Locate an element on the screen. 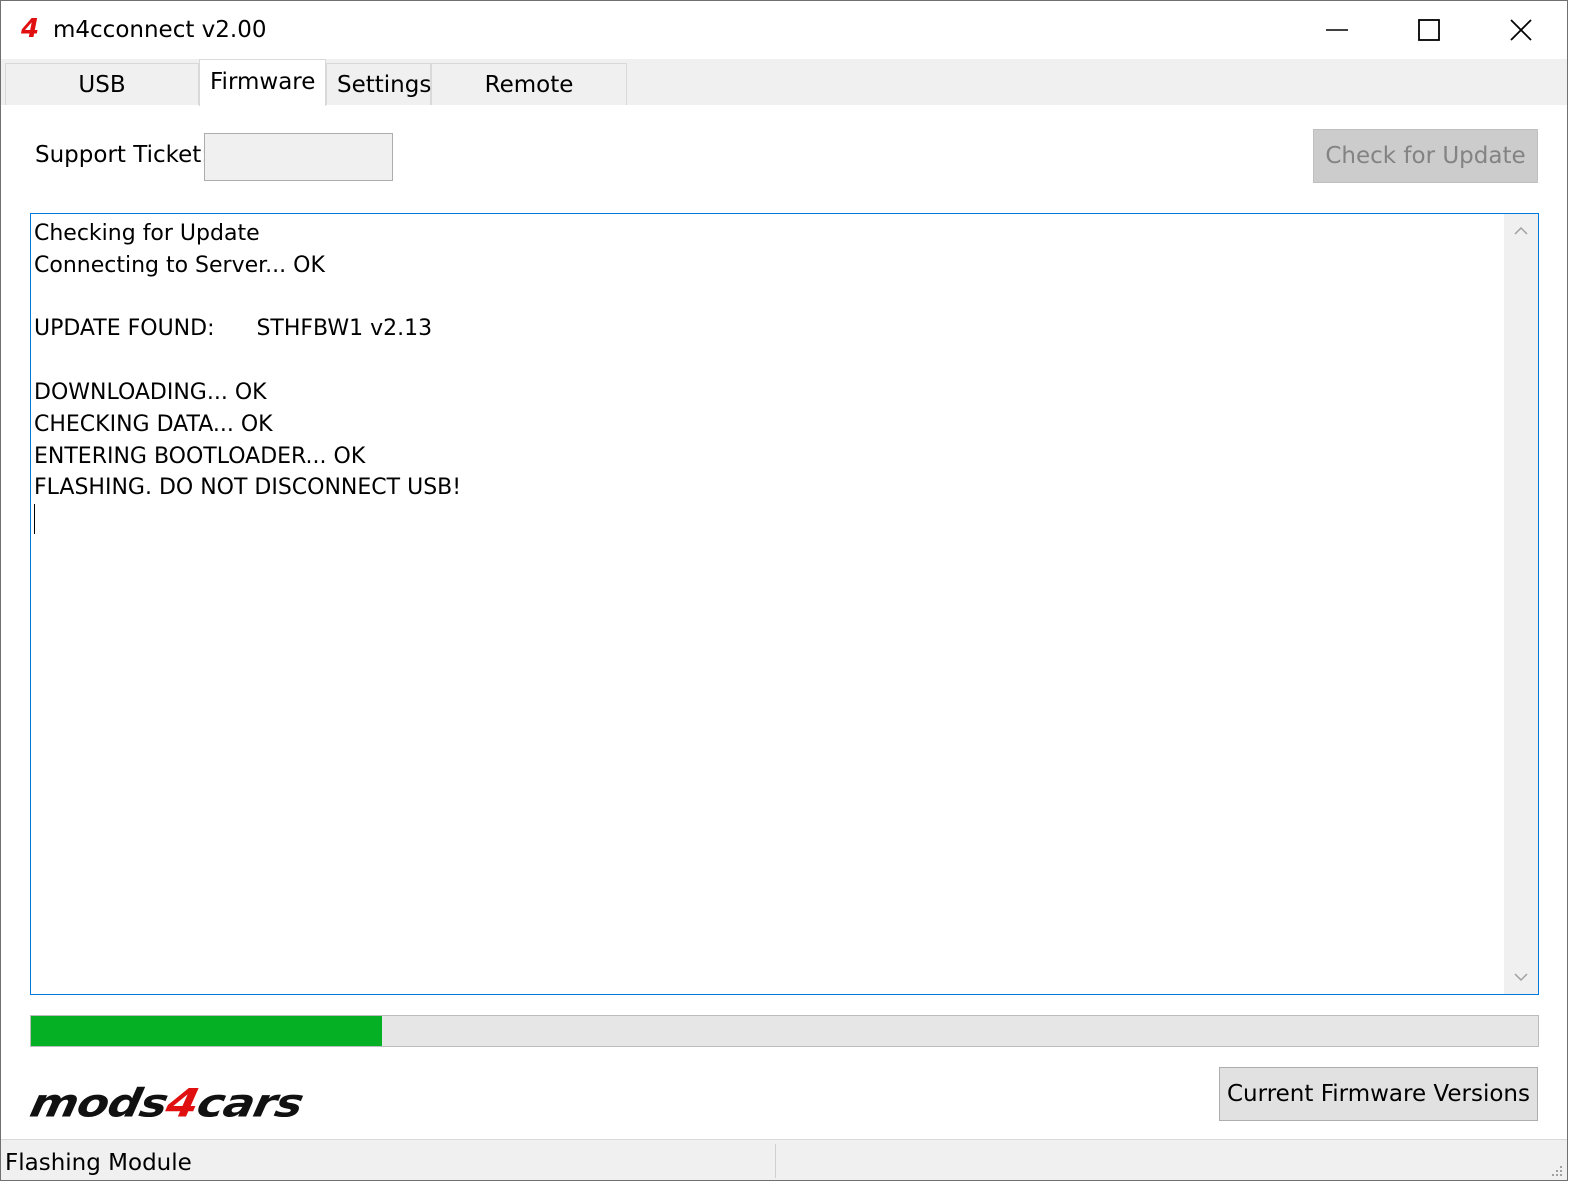 The height and width of the screenshot is (1189, 1578). tab-remote-support: Remote Support is located at coordinates (529, 101).